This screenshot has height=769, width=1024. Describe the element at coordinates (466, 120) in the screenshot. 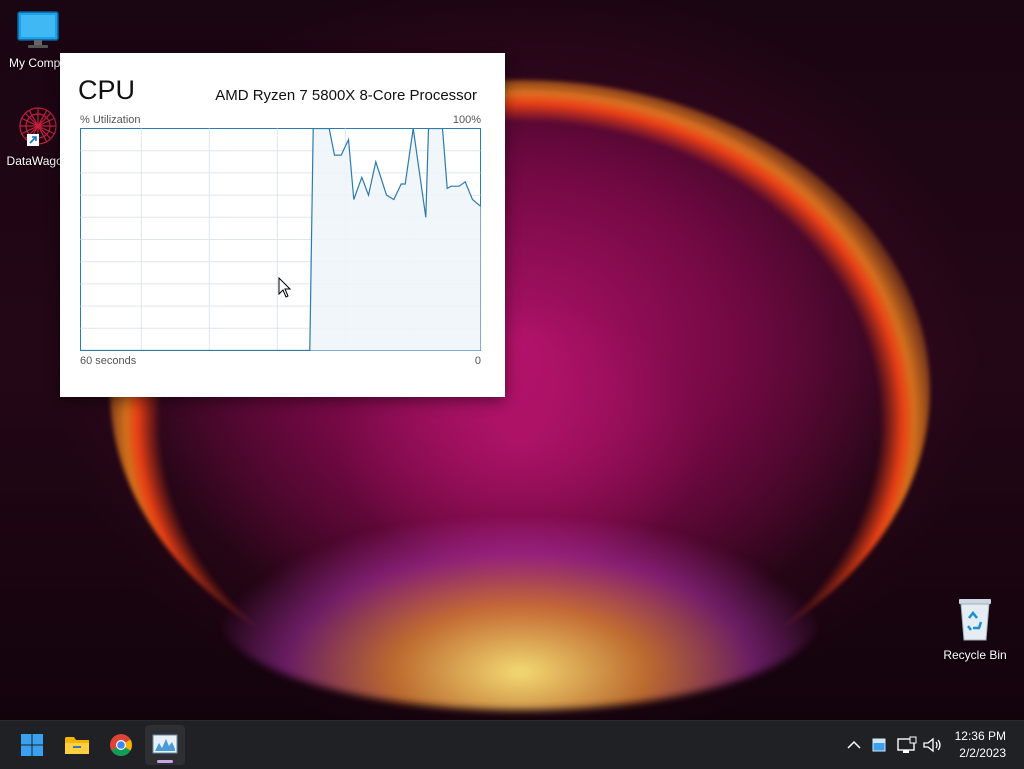

I see `y-axis-max-label: 100%` at that location.